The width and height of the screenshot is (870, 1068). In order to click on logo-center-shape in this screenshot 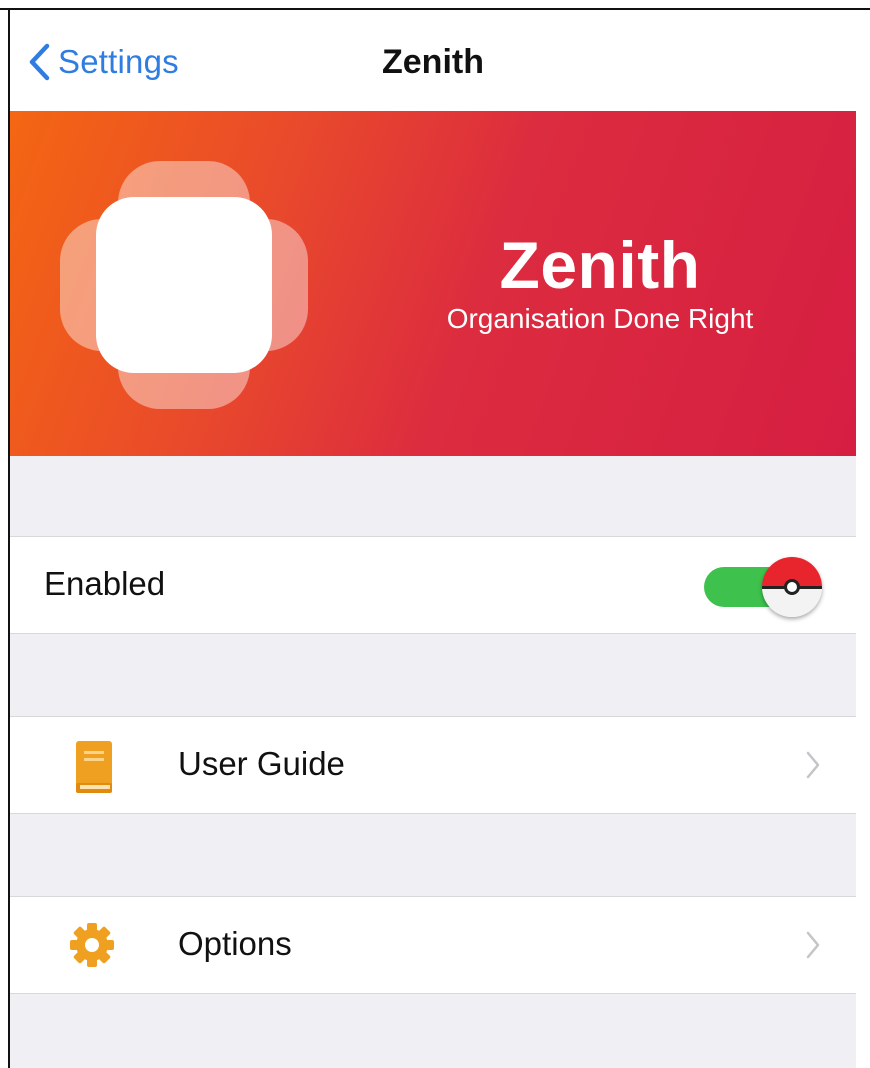, I will do `click(184, 285)`.